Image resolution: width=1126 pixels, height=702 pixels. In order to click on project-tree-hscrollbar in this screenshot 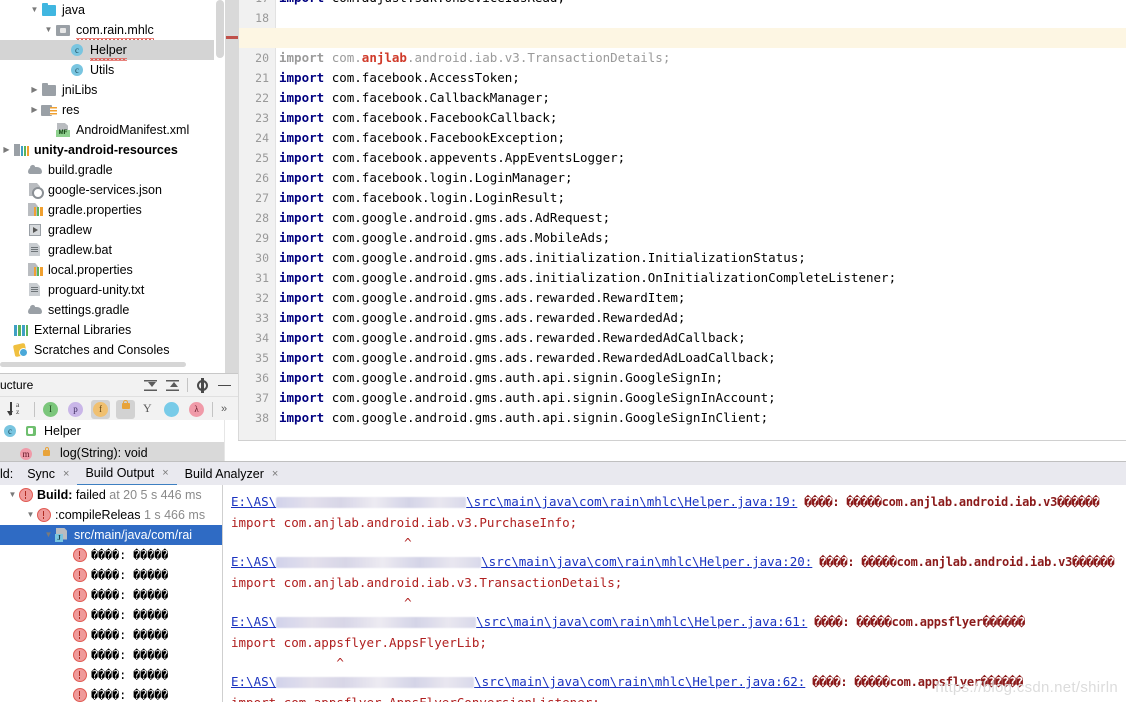, I will do `click(112, 364)`.